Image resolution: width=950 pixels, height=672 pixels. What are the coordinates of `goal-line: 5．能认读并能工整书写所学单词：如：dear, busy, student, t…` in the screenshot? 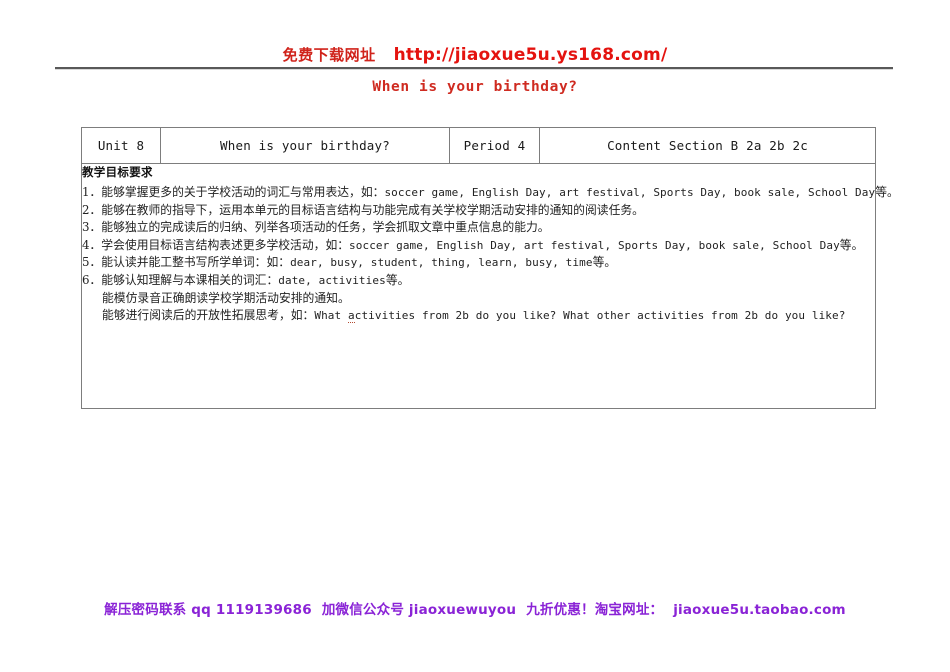 It's located at (478, 263).